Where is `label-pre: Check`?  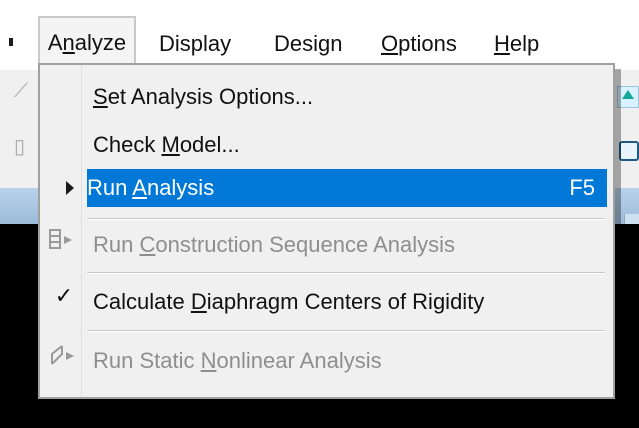
label-pre: Check is located at coordinates (127, 144).